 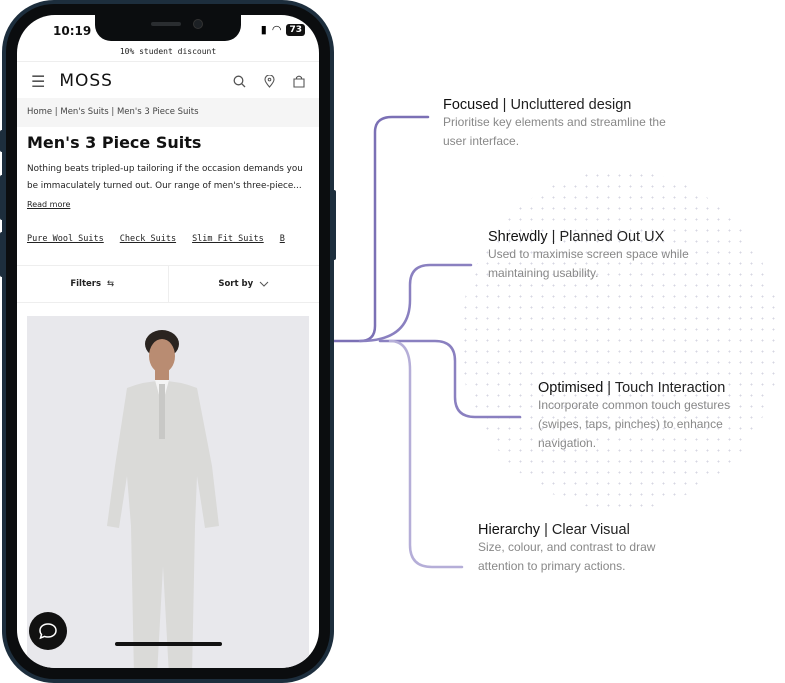 What do you see at coordinates (168, 28) in the screenshot?
I see `notch` at bounding box center [168, 28].